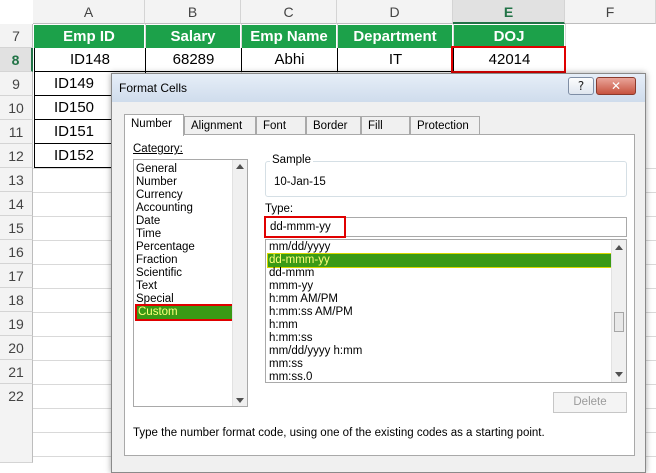  Describe the element at coordinates (16, 60) in the screenshot. I see `row-header-8: 8` at that location.